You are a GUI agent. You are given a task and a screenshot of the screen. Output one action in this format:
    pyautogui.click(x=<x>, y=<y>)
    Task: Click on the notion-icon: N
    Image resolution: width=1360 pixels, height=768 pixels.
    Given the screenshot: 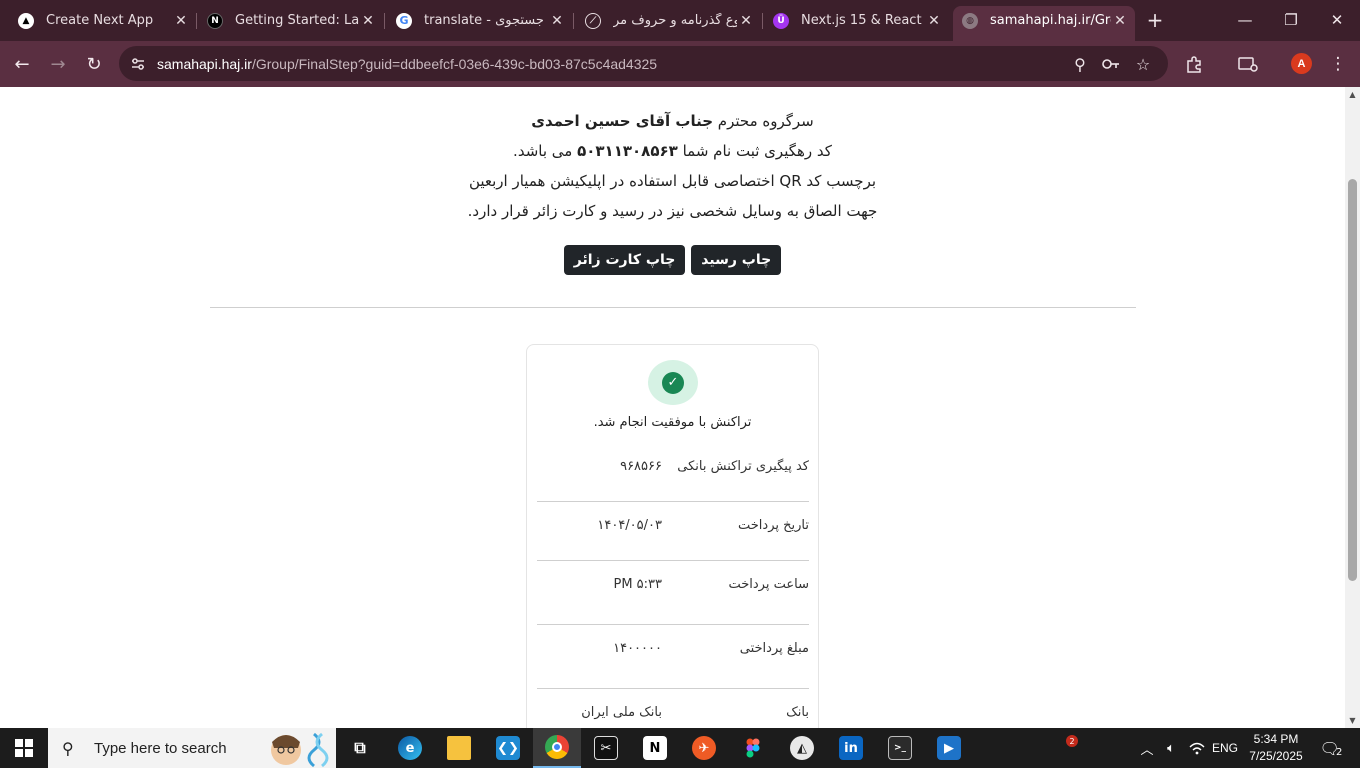 What is the action you would take?
    pyautogui.click(x=655, y=748)
    